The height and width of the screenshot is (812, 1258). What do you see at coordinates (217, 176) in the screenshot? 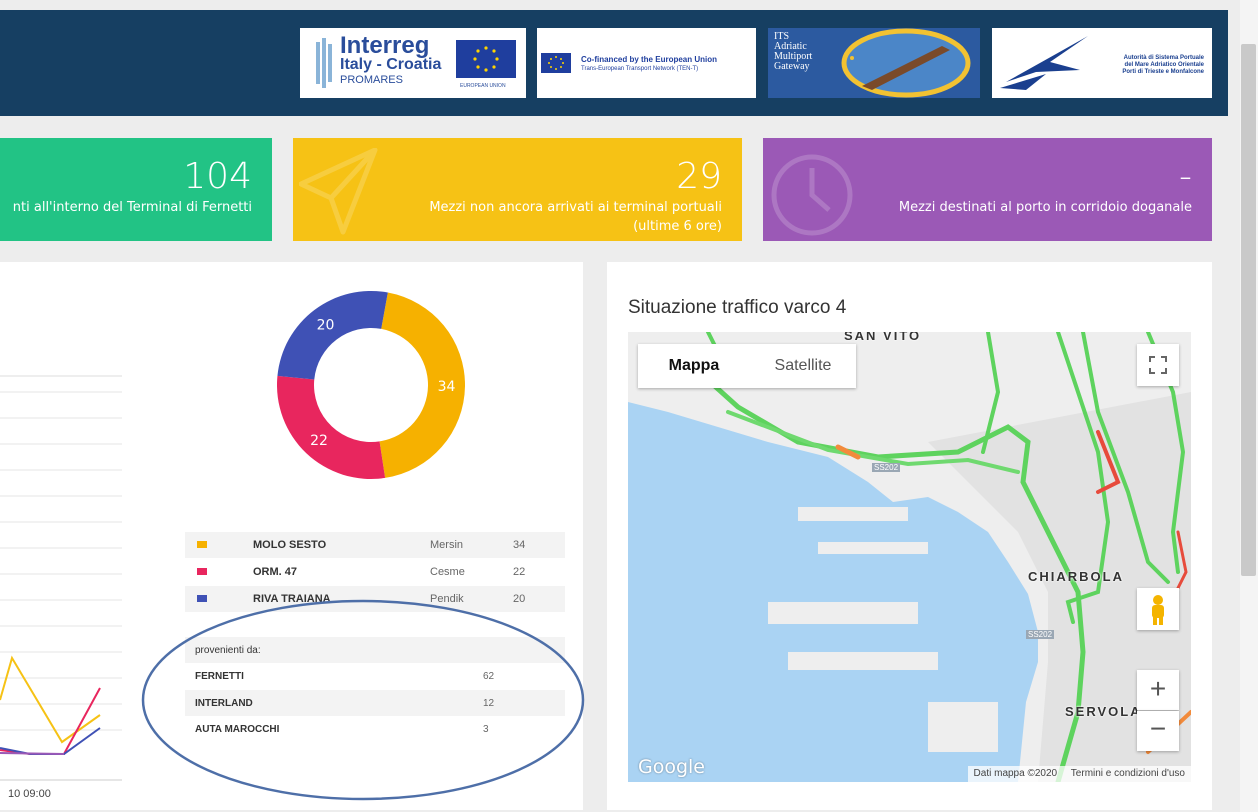
I see `stat-value: 104` at bounding box center [217, 176].